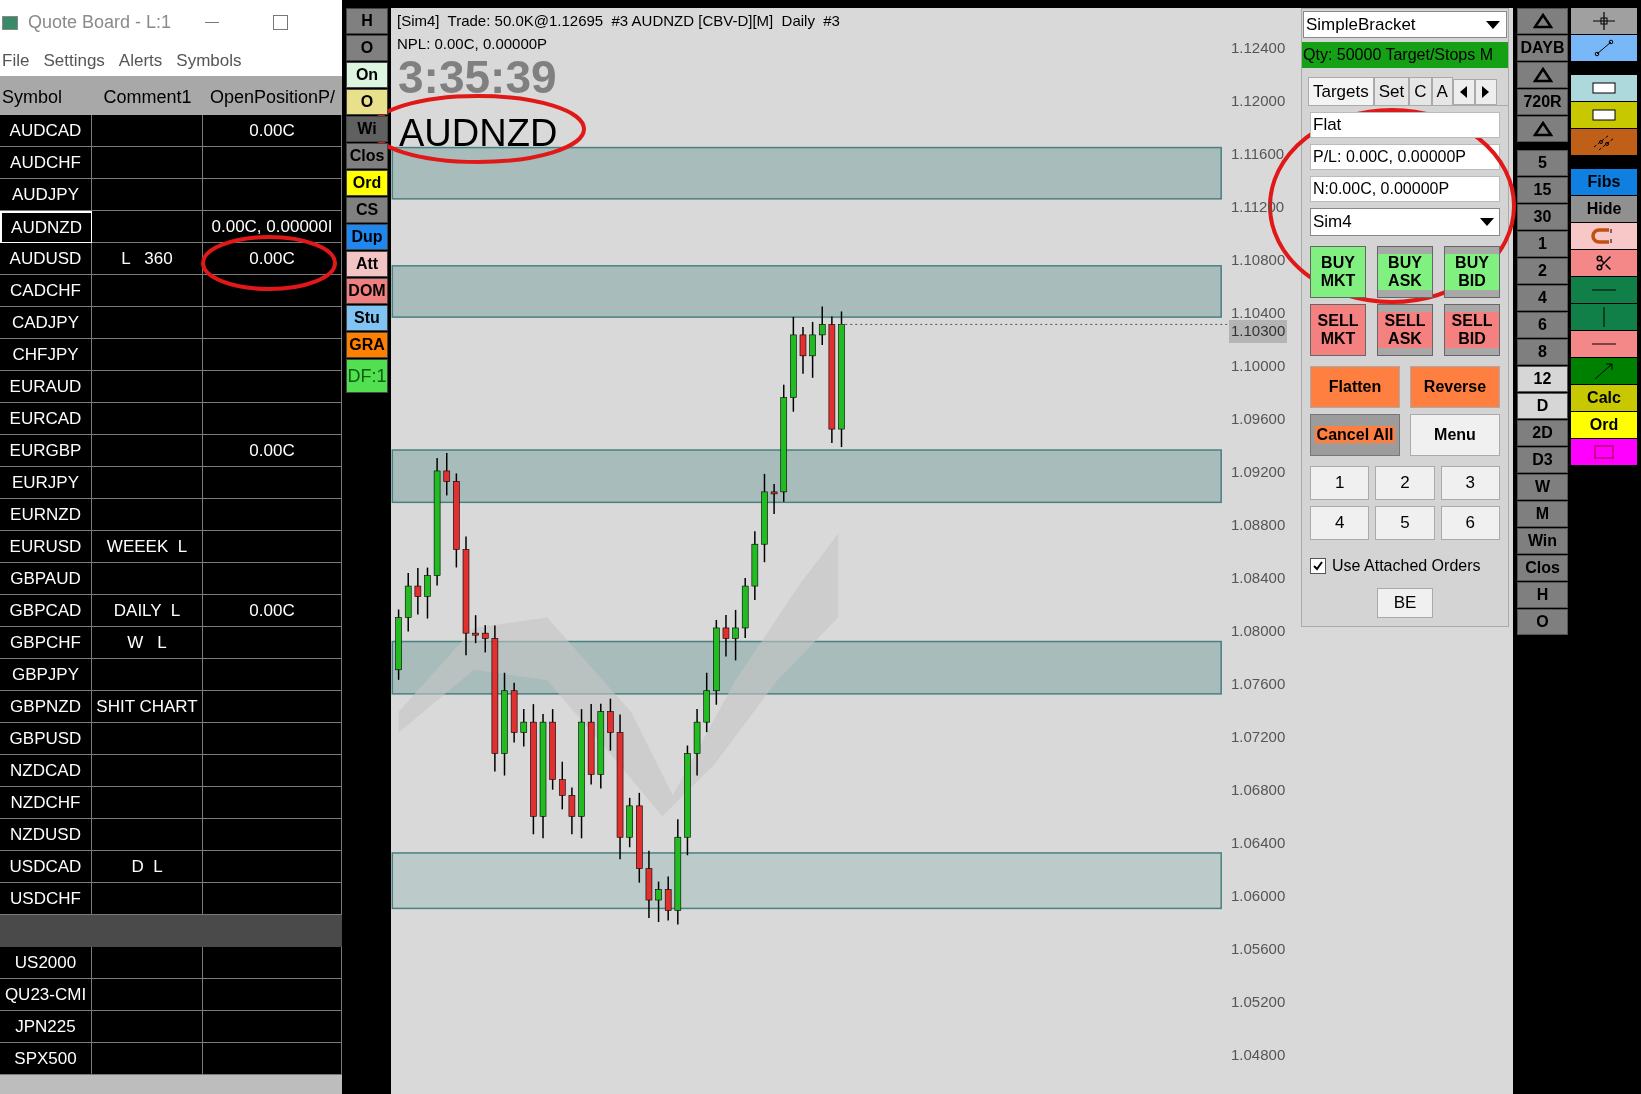  What do you see at coordinates (1405, 272) in the screenshot?
I see `order-button: BUY ASK` at bounding box center [1405, 272].